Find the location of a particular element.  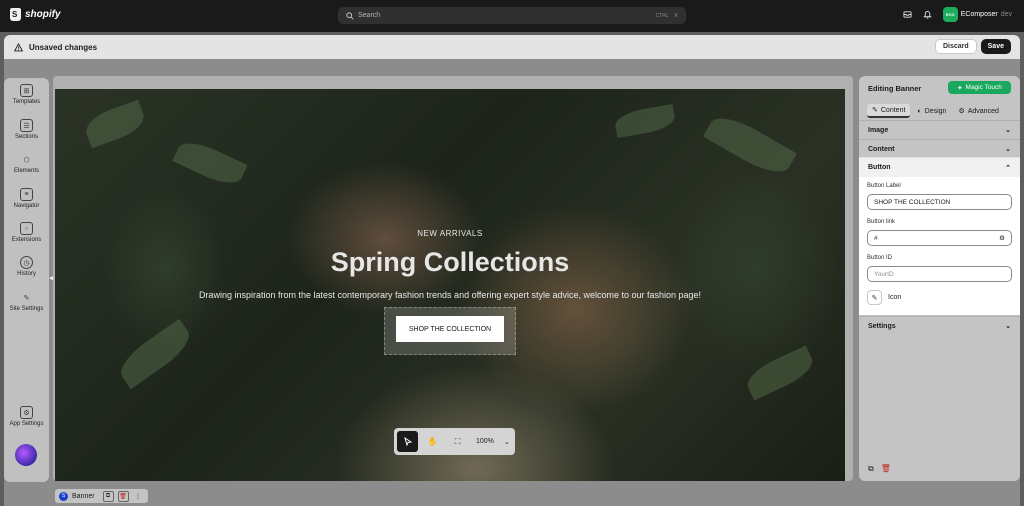

banner-heading: Spring Collections is located at coordinates (450, 262).